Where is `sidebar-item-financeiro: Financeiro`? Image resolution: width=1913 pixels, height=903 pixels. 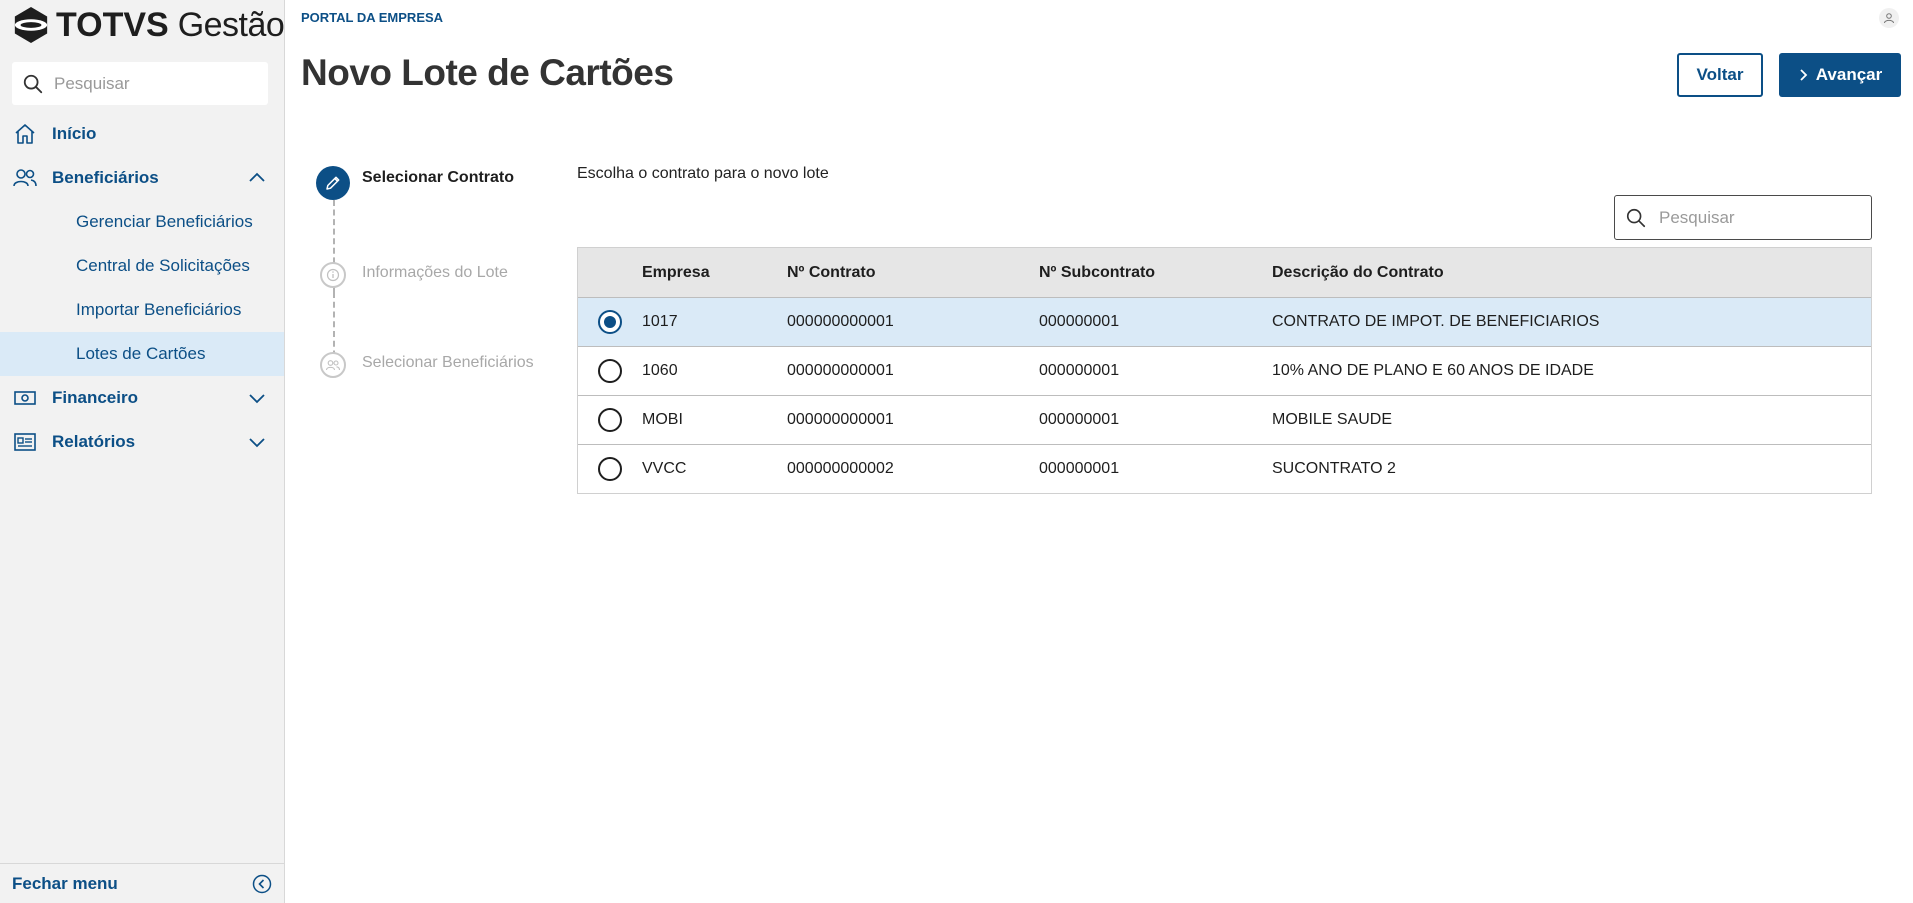 sidebar-item-financeiro: Financeiro is located at coordinates (142, 398).